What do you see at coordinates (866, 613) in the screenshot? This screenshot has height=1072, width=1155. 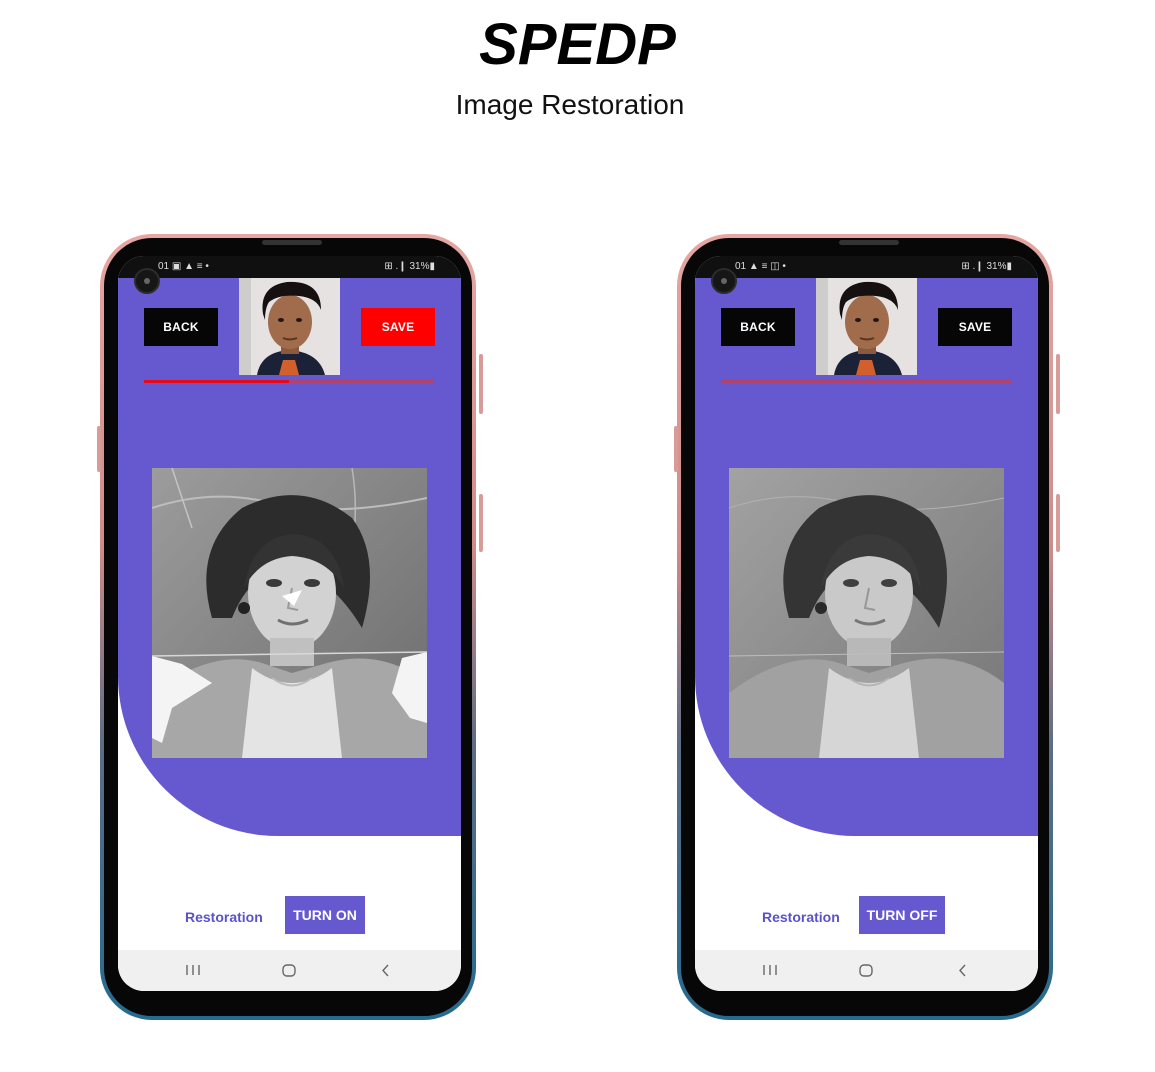 I see `photo-restored` at bounding box center [866, 613].